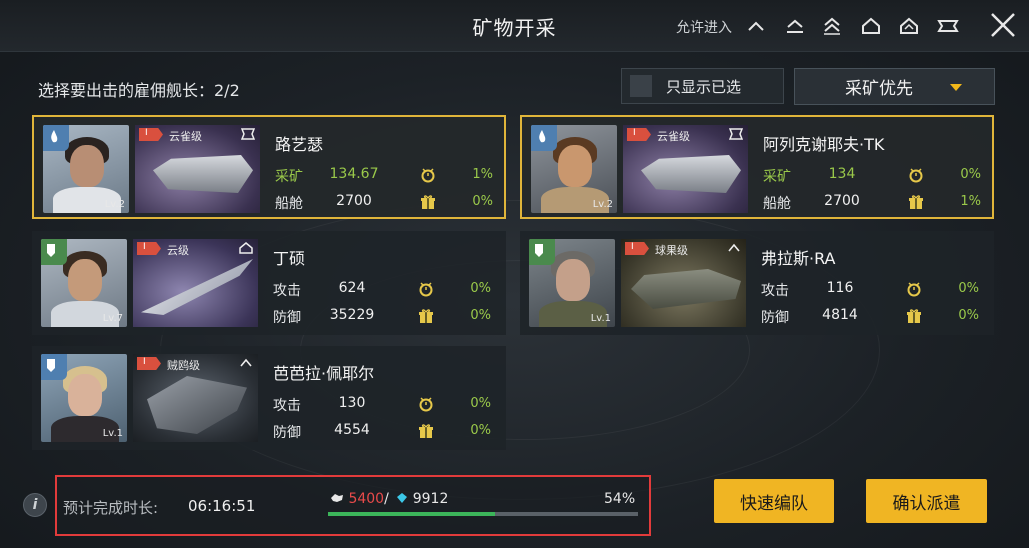 This screenshot has height=548, width=1029. What do you see at coordinates (246, 248) in the screenshot?
I see `house-rank-icon` at bounding box center [246, 248].